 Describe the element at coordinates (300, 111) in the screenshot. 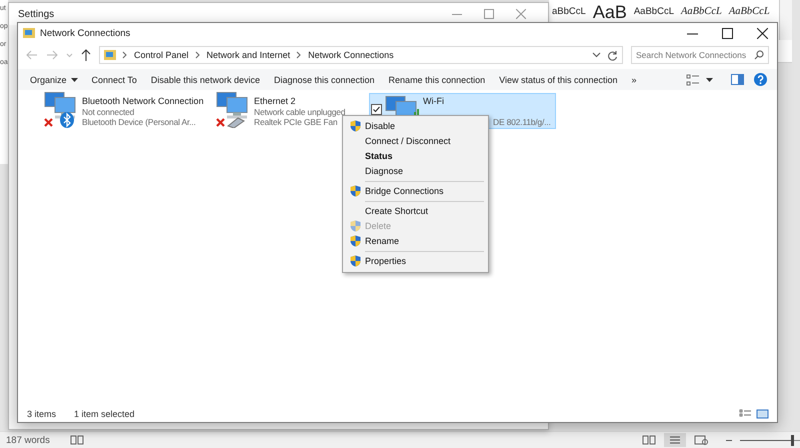

I see `adapter-status: Network cable unplugged` at that location.